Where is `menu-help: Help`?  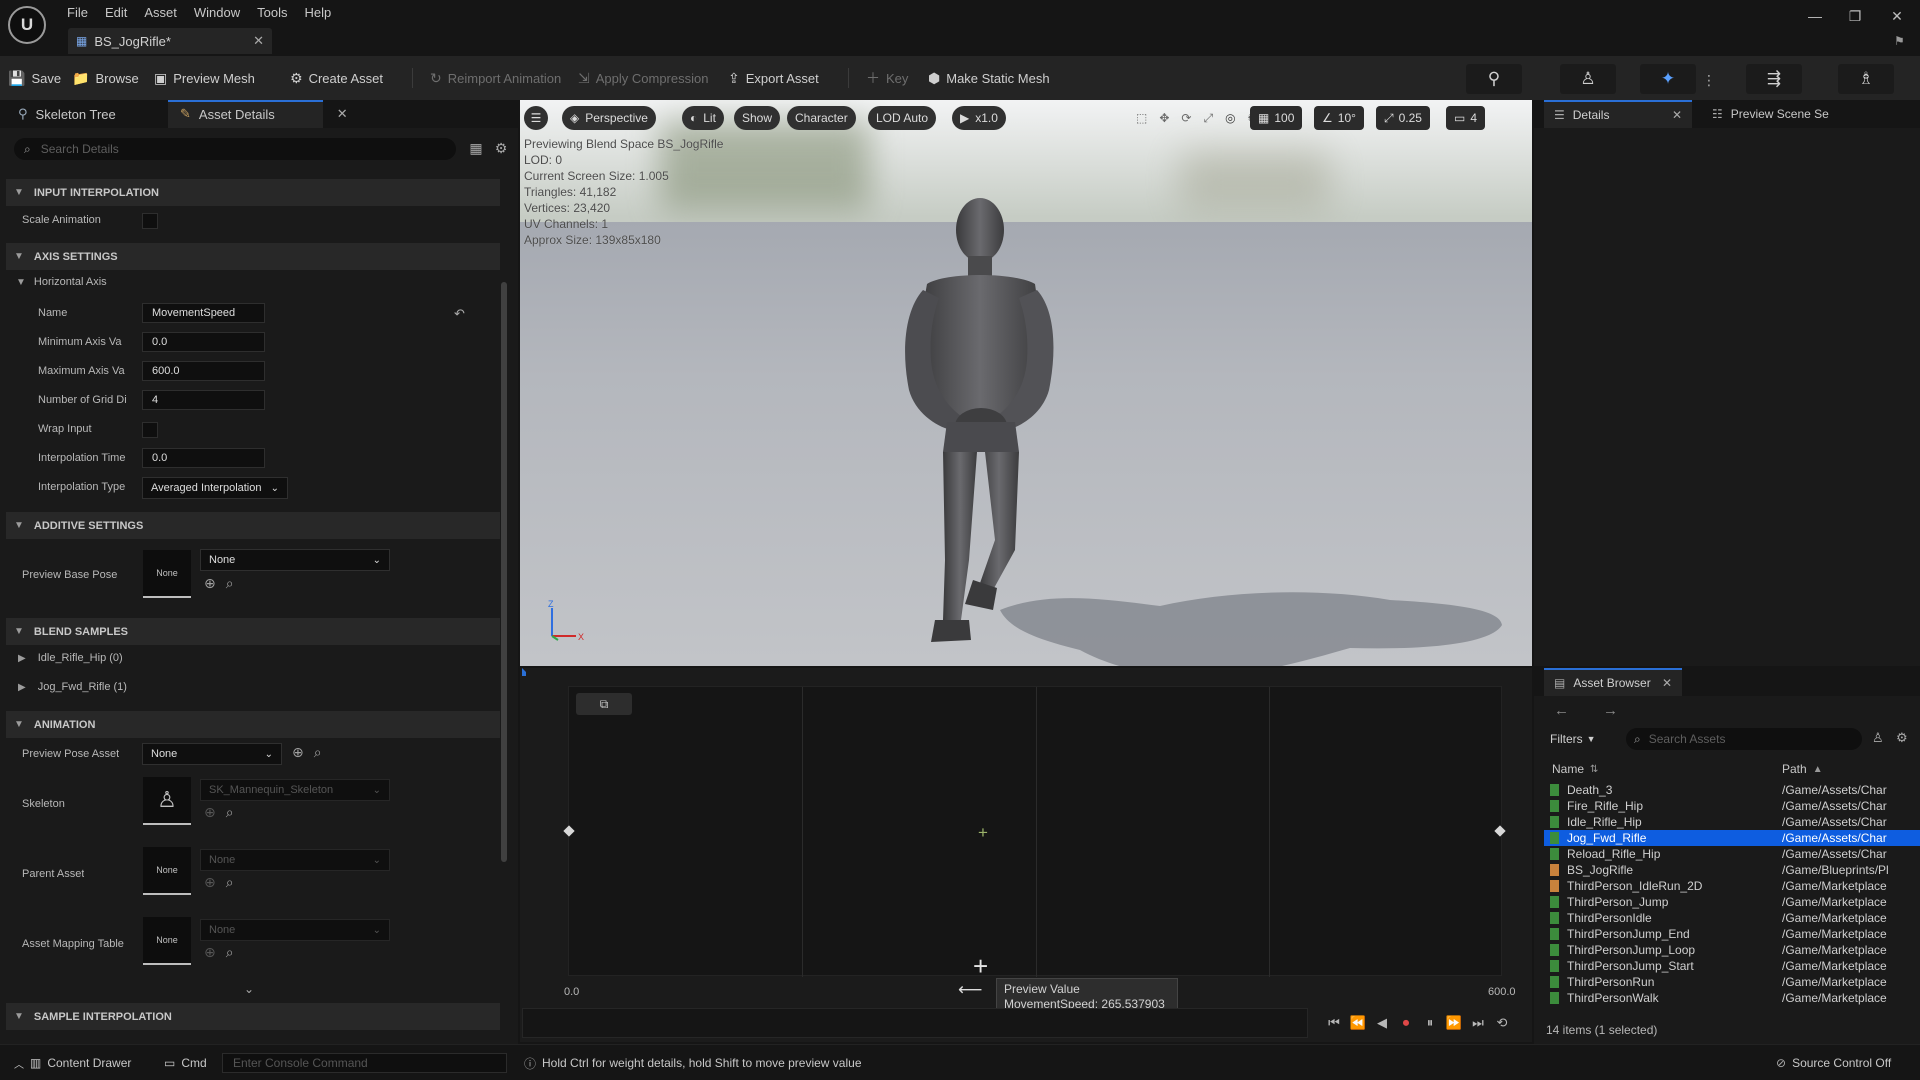 menu-help: Help is located at coordinates (321, 12).